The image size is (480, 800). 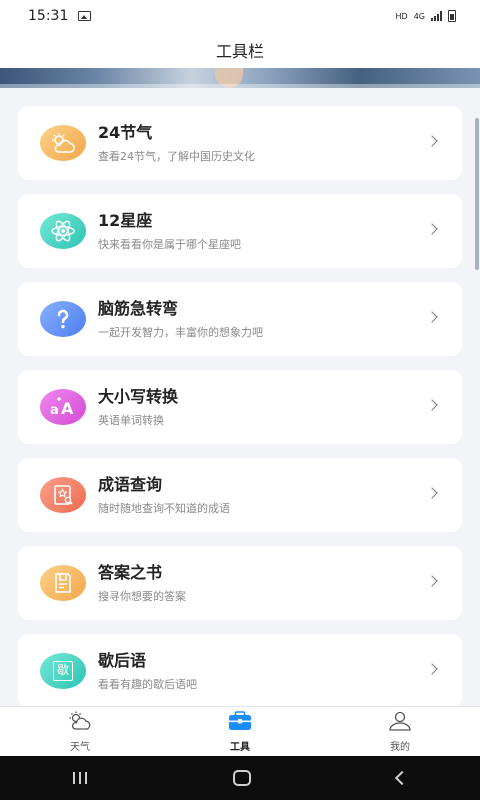 I want to click on tool-card-subtitle: 随时随地查询不知道的成语, so click(x=164, y=508).